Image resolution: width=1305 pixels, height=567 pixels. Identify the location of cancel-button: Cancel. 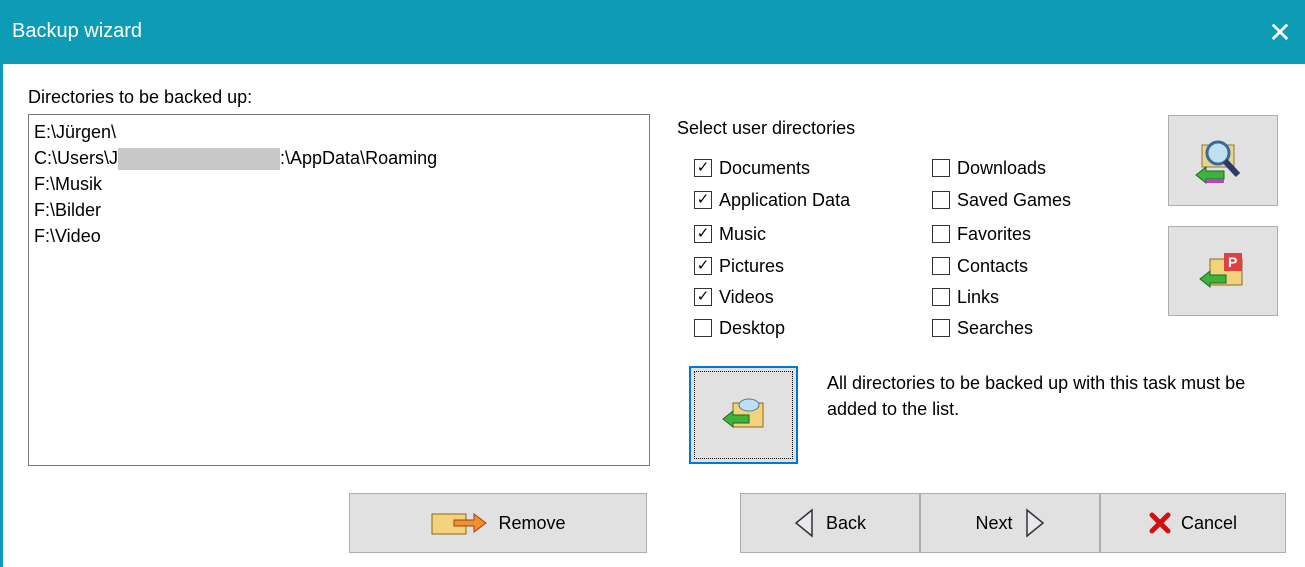
(1193, 523).